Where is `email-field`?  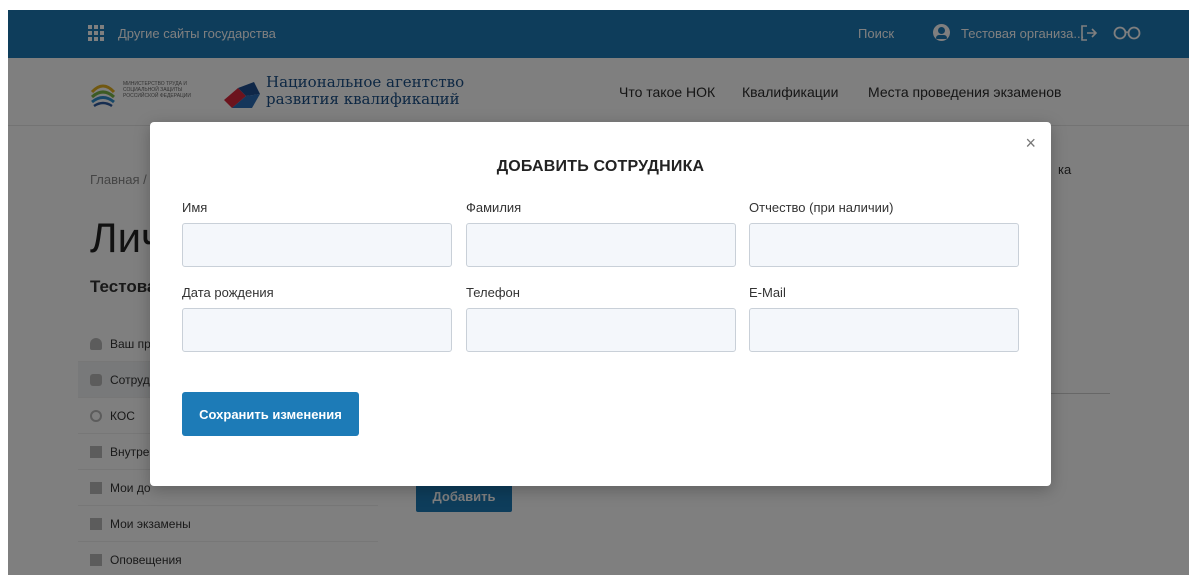 email-field is located at coordinates (884, 330).